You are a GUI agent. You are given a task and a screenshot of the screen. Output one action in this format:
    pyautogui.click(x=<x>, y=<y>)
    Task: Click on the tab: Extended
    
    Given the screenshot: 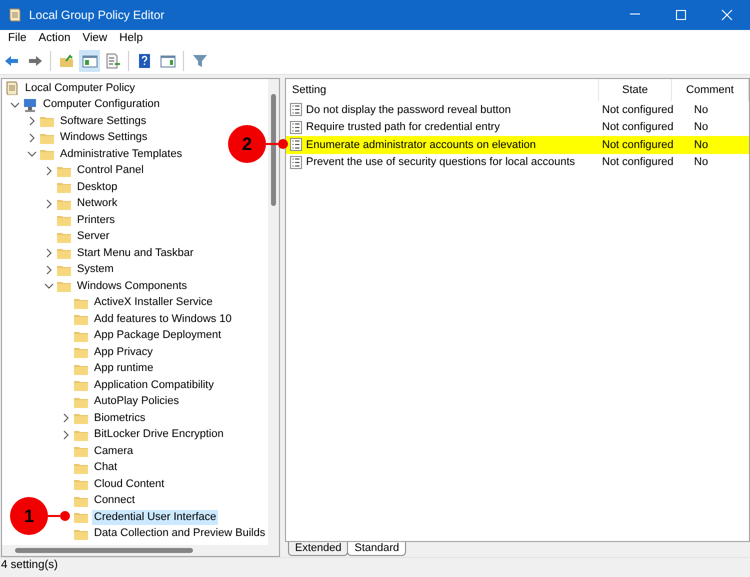 What is the action you would take?
    pyautogui.click(x=318, y=549)
    